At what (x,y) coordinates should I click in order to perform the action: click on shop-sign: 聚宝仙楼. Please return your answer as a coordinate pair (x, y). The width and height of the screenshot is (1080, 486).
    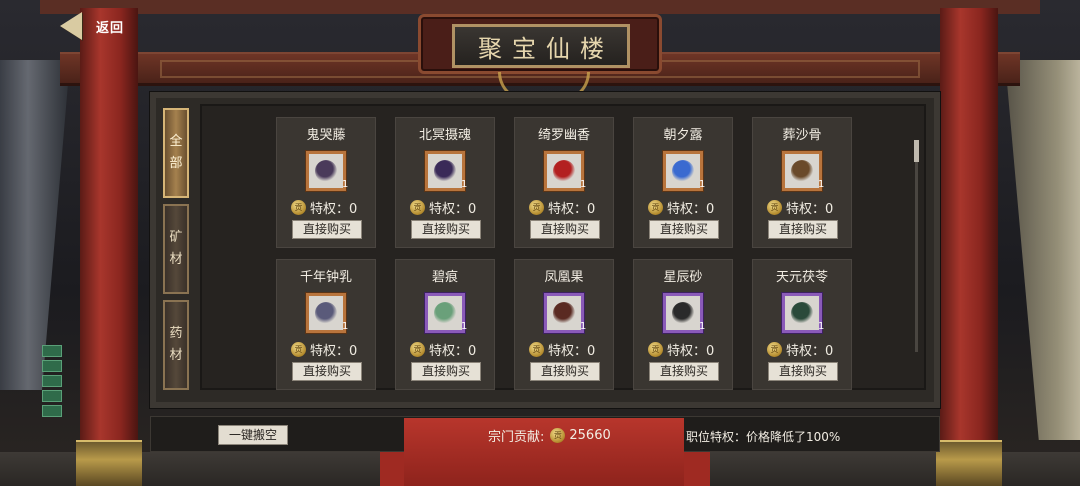
    Looking at the image, I should click on (541, 46).